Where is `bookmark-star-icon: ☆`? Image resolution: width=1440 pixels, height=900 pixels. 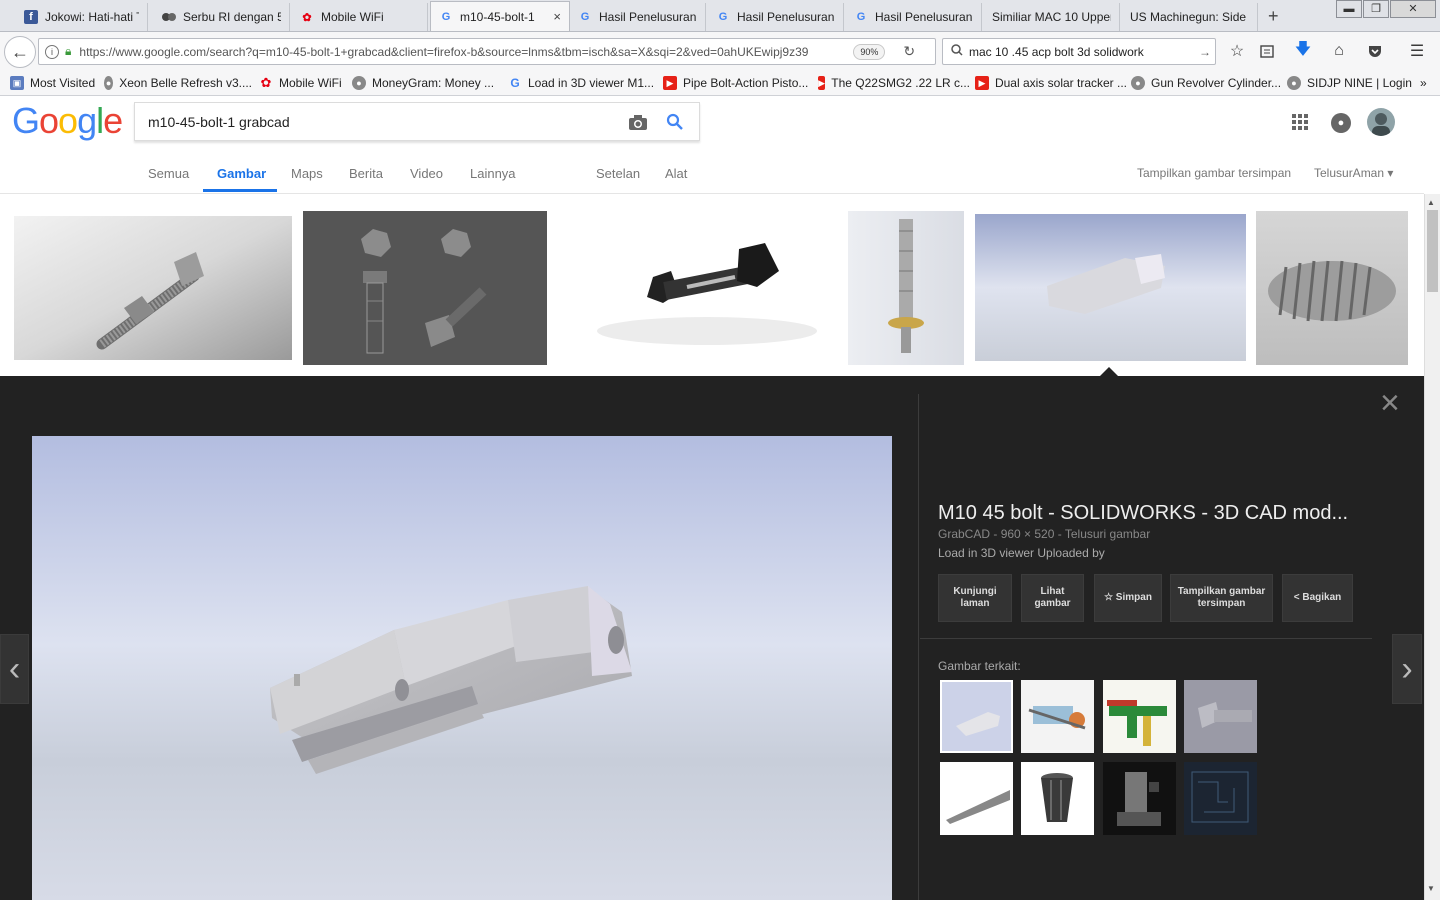
bookmark-star-icon: ☆ is located at coordinates (1237, 51).